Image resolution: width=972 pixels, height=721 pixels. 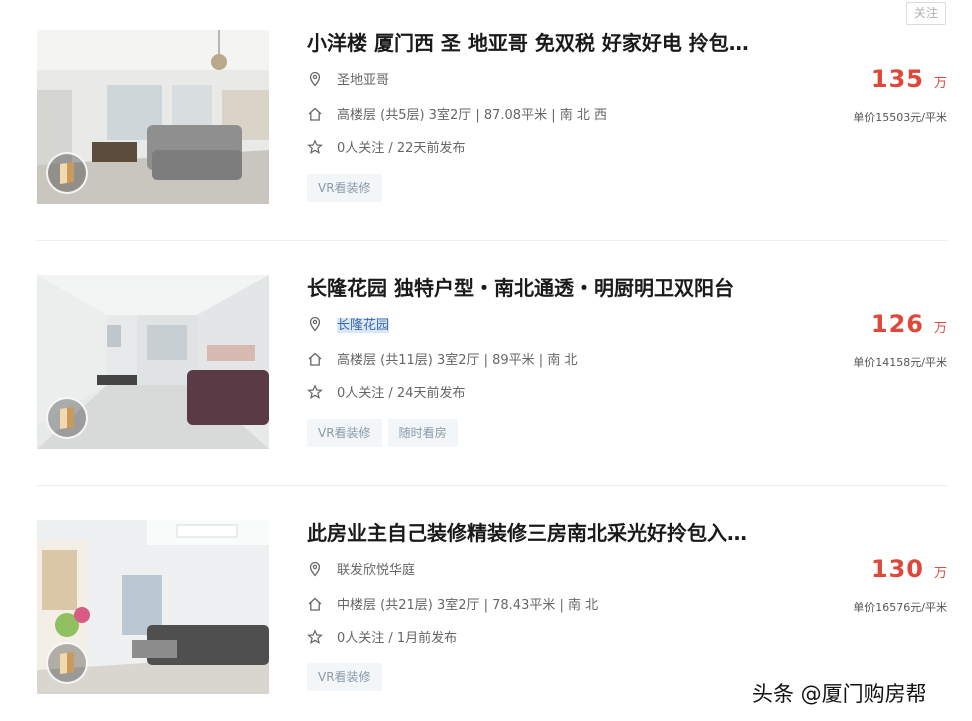 I want to click on community-link: 长隆花园, so click(x=363, y=325).